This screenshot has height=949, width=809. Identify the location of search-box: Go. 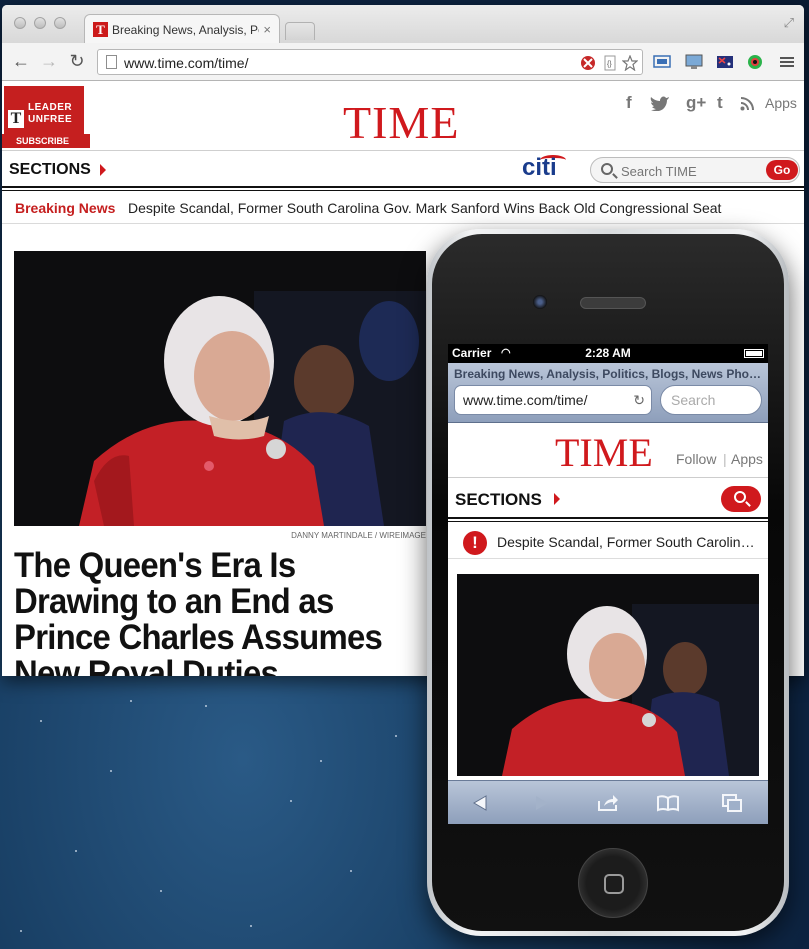
(695, 170).